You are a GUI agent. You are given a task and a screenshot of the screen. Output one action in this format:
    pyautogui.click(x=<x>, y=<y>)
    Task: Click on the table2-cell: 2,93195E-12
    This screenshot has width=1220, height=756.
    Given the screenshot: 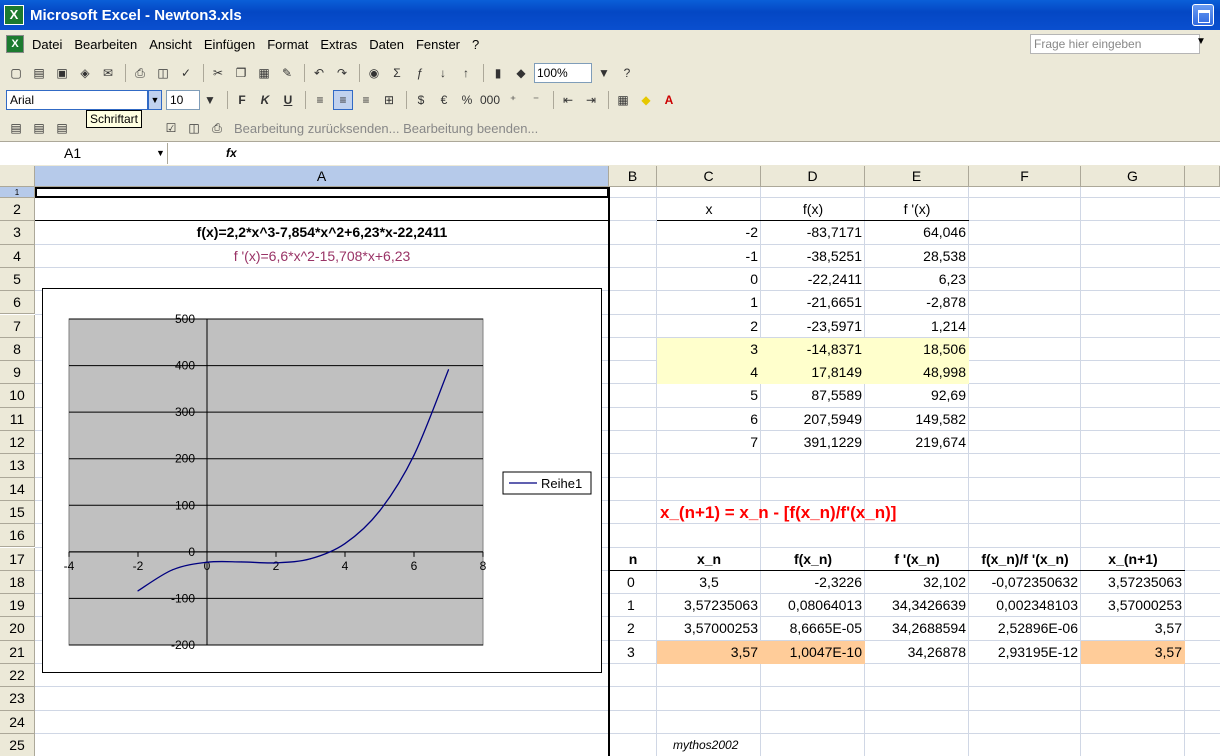 What is the action you would take?
    pyautogui.click(x=1025, y=652)
    